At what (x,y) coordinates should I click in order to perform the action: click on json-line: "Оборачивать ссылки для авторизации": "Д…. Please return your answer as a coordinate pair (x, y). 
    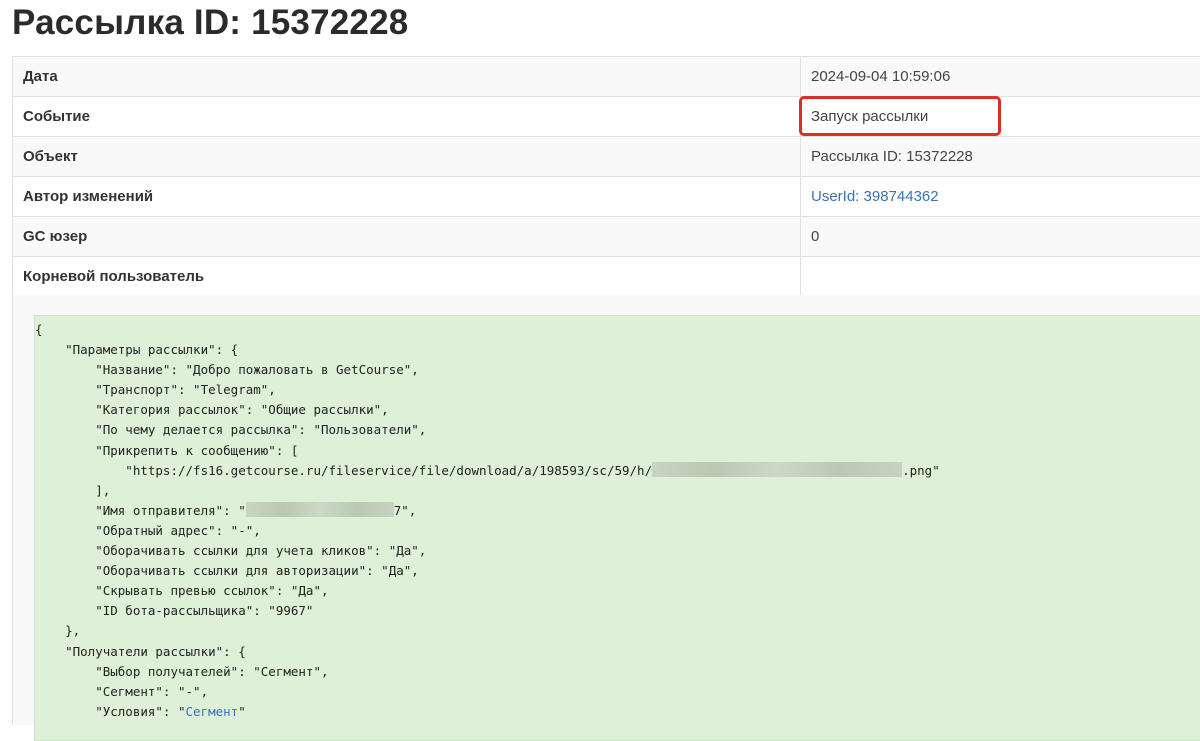
    Looking at the image, I should click on (227, 570).